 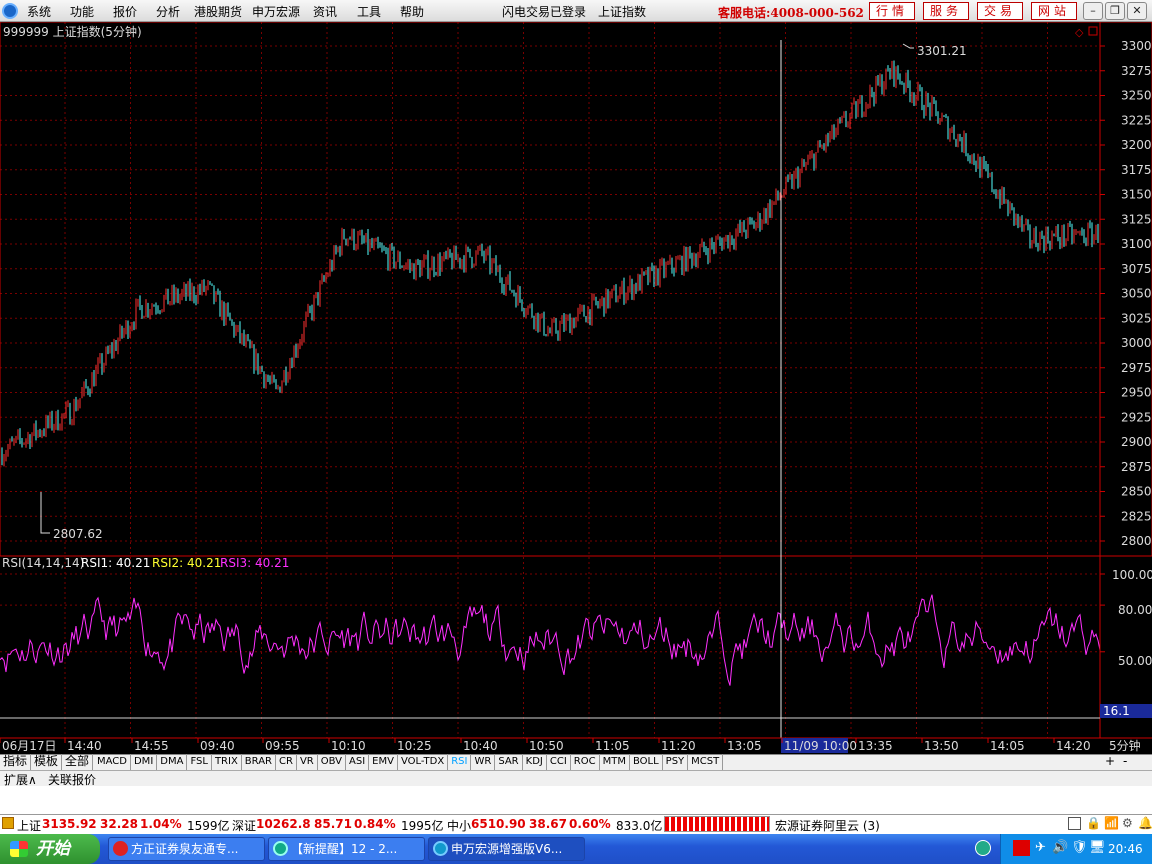 I want to click on indicator-tab-mtm: MTM, so click(x=615, y=762).